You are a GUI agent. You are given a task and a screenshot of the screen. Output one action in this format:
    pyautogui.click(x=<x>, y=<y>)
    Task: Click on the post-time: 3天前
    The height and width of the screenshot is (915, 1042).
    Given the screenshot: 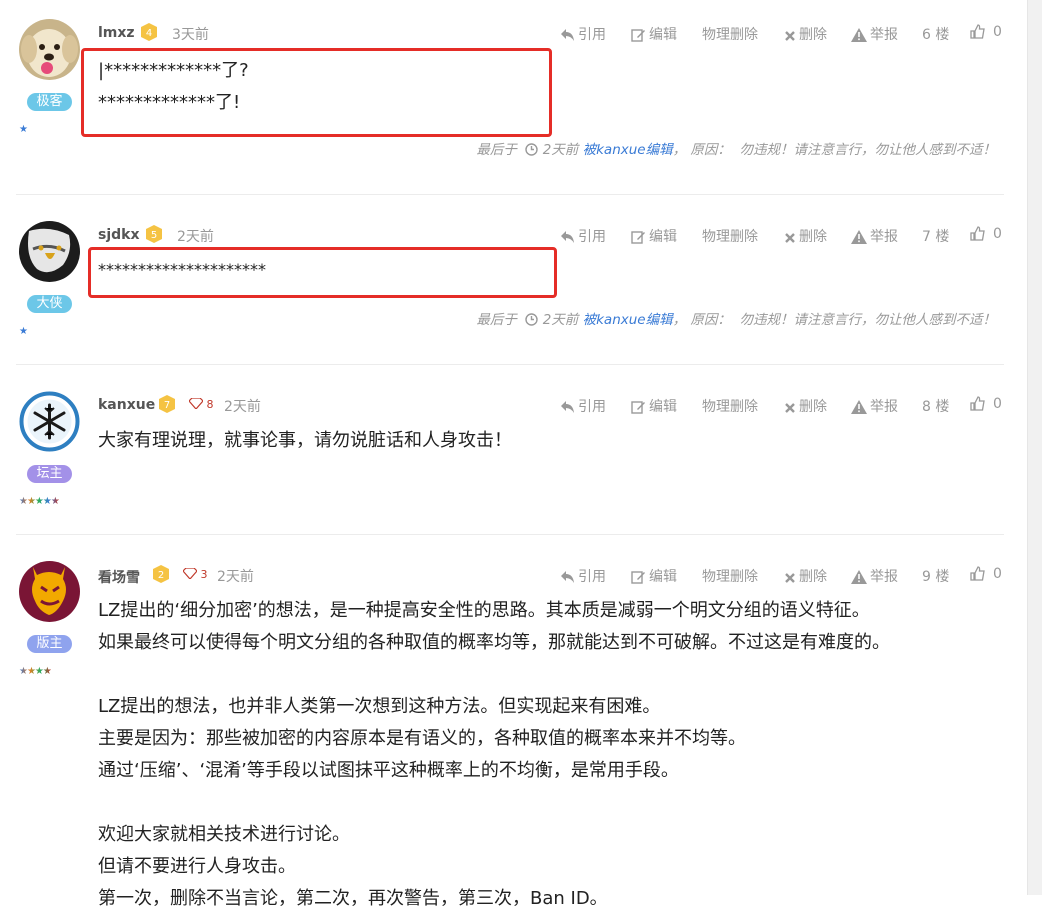 What is the action you would take?
    pyautogui.click(x=190, y=35)
    